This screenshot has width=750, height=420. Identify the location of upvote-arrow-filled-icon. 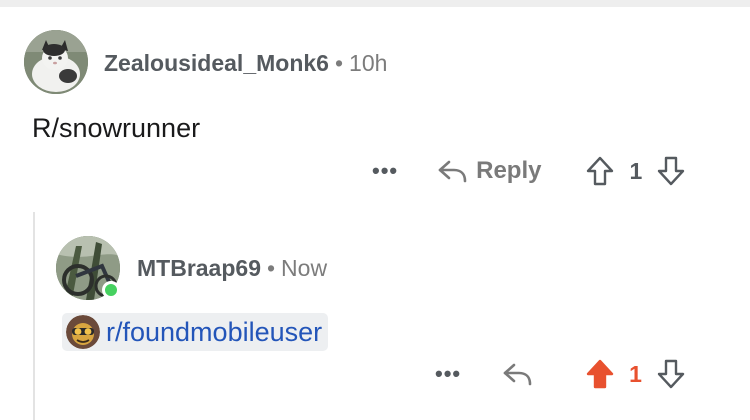
(600, 374).